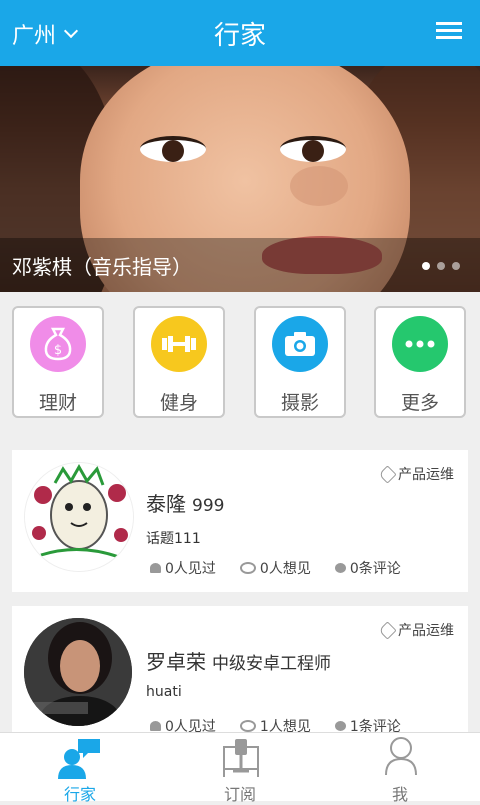 The image size is (480, 805). I want to click on money-bag-icon: $, so click(58, 344).